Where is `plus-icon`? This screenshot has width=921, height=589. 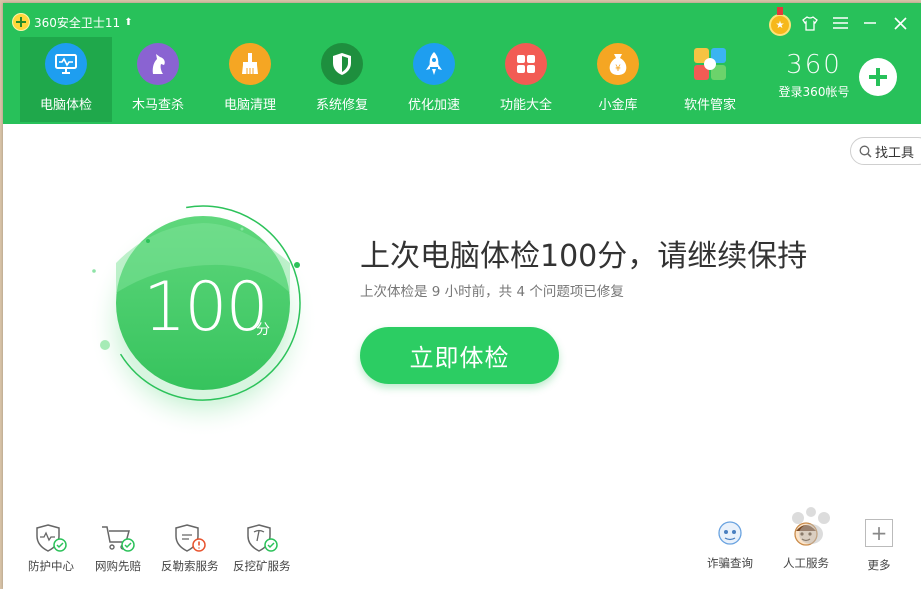 plus-icon is located at coordinates (878, 77).